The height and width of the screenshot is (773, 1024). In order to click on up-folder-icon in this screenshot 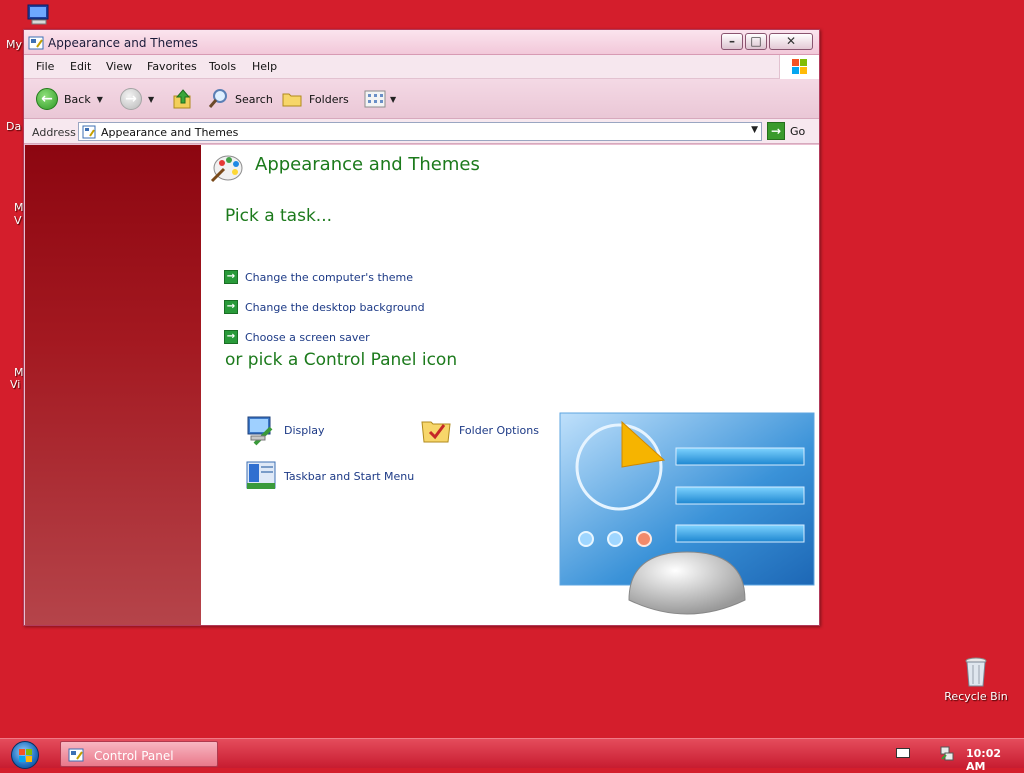, I will do `click(182, 99)`.